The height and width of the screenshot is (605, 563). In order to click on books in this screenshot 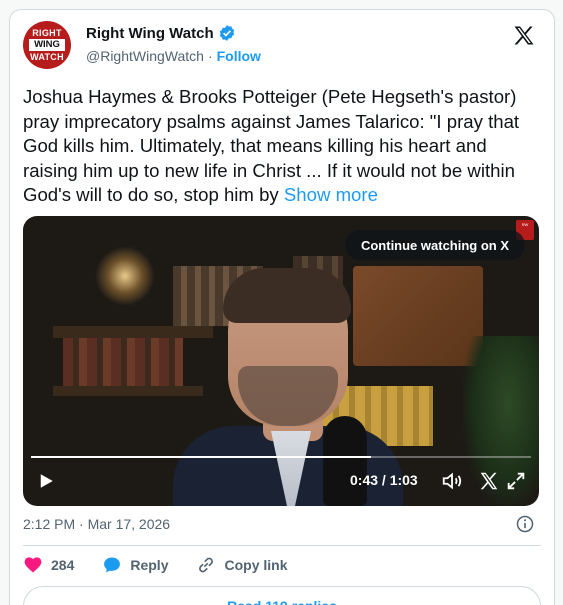, I will do `click(123, 362)`.